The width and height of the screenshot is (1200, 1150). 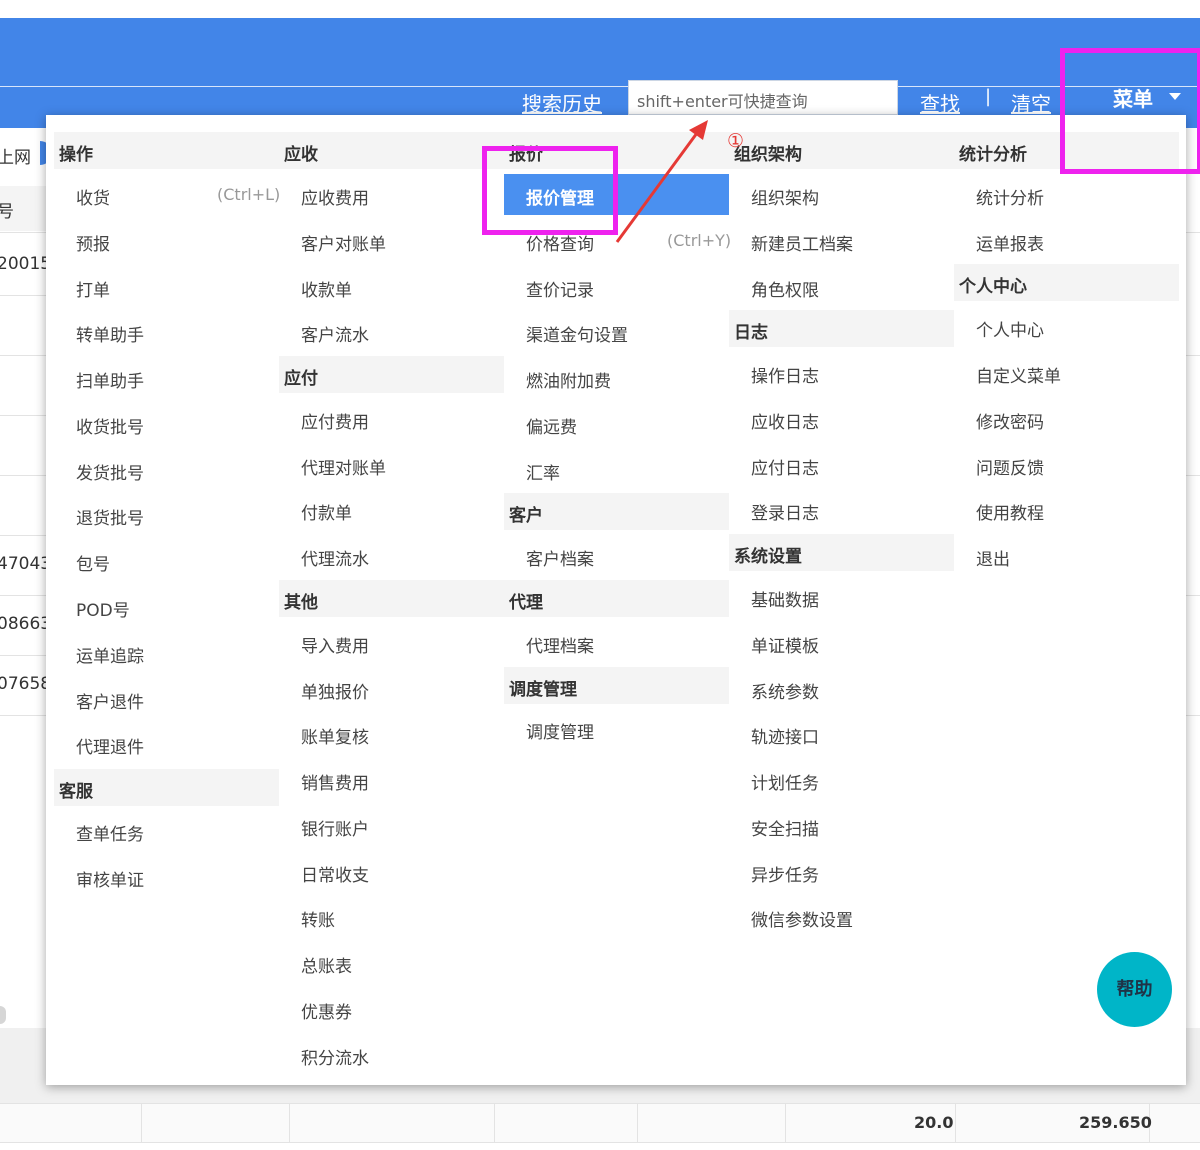 What do you see at coordinates (698, 130) in the screenshot?
I see `arrow-head` at bounding box center [698, 130].